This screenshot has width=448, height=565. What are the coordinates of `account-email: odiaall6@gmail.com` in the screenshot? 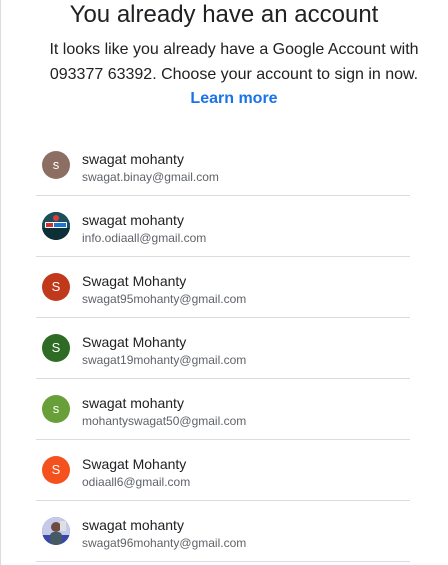 It's located at (136, 482).